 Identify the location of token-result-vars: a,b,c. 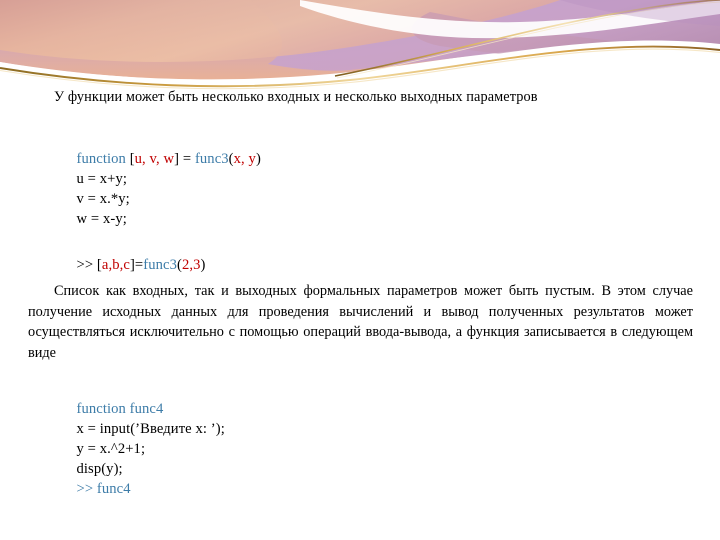
(115, 265).